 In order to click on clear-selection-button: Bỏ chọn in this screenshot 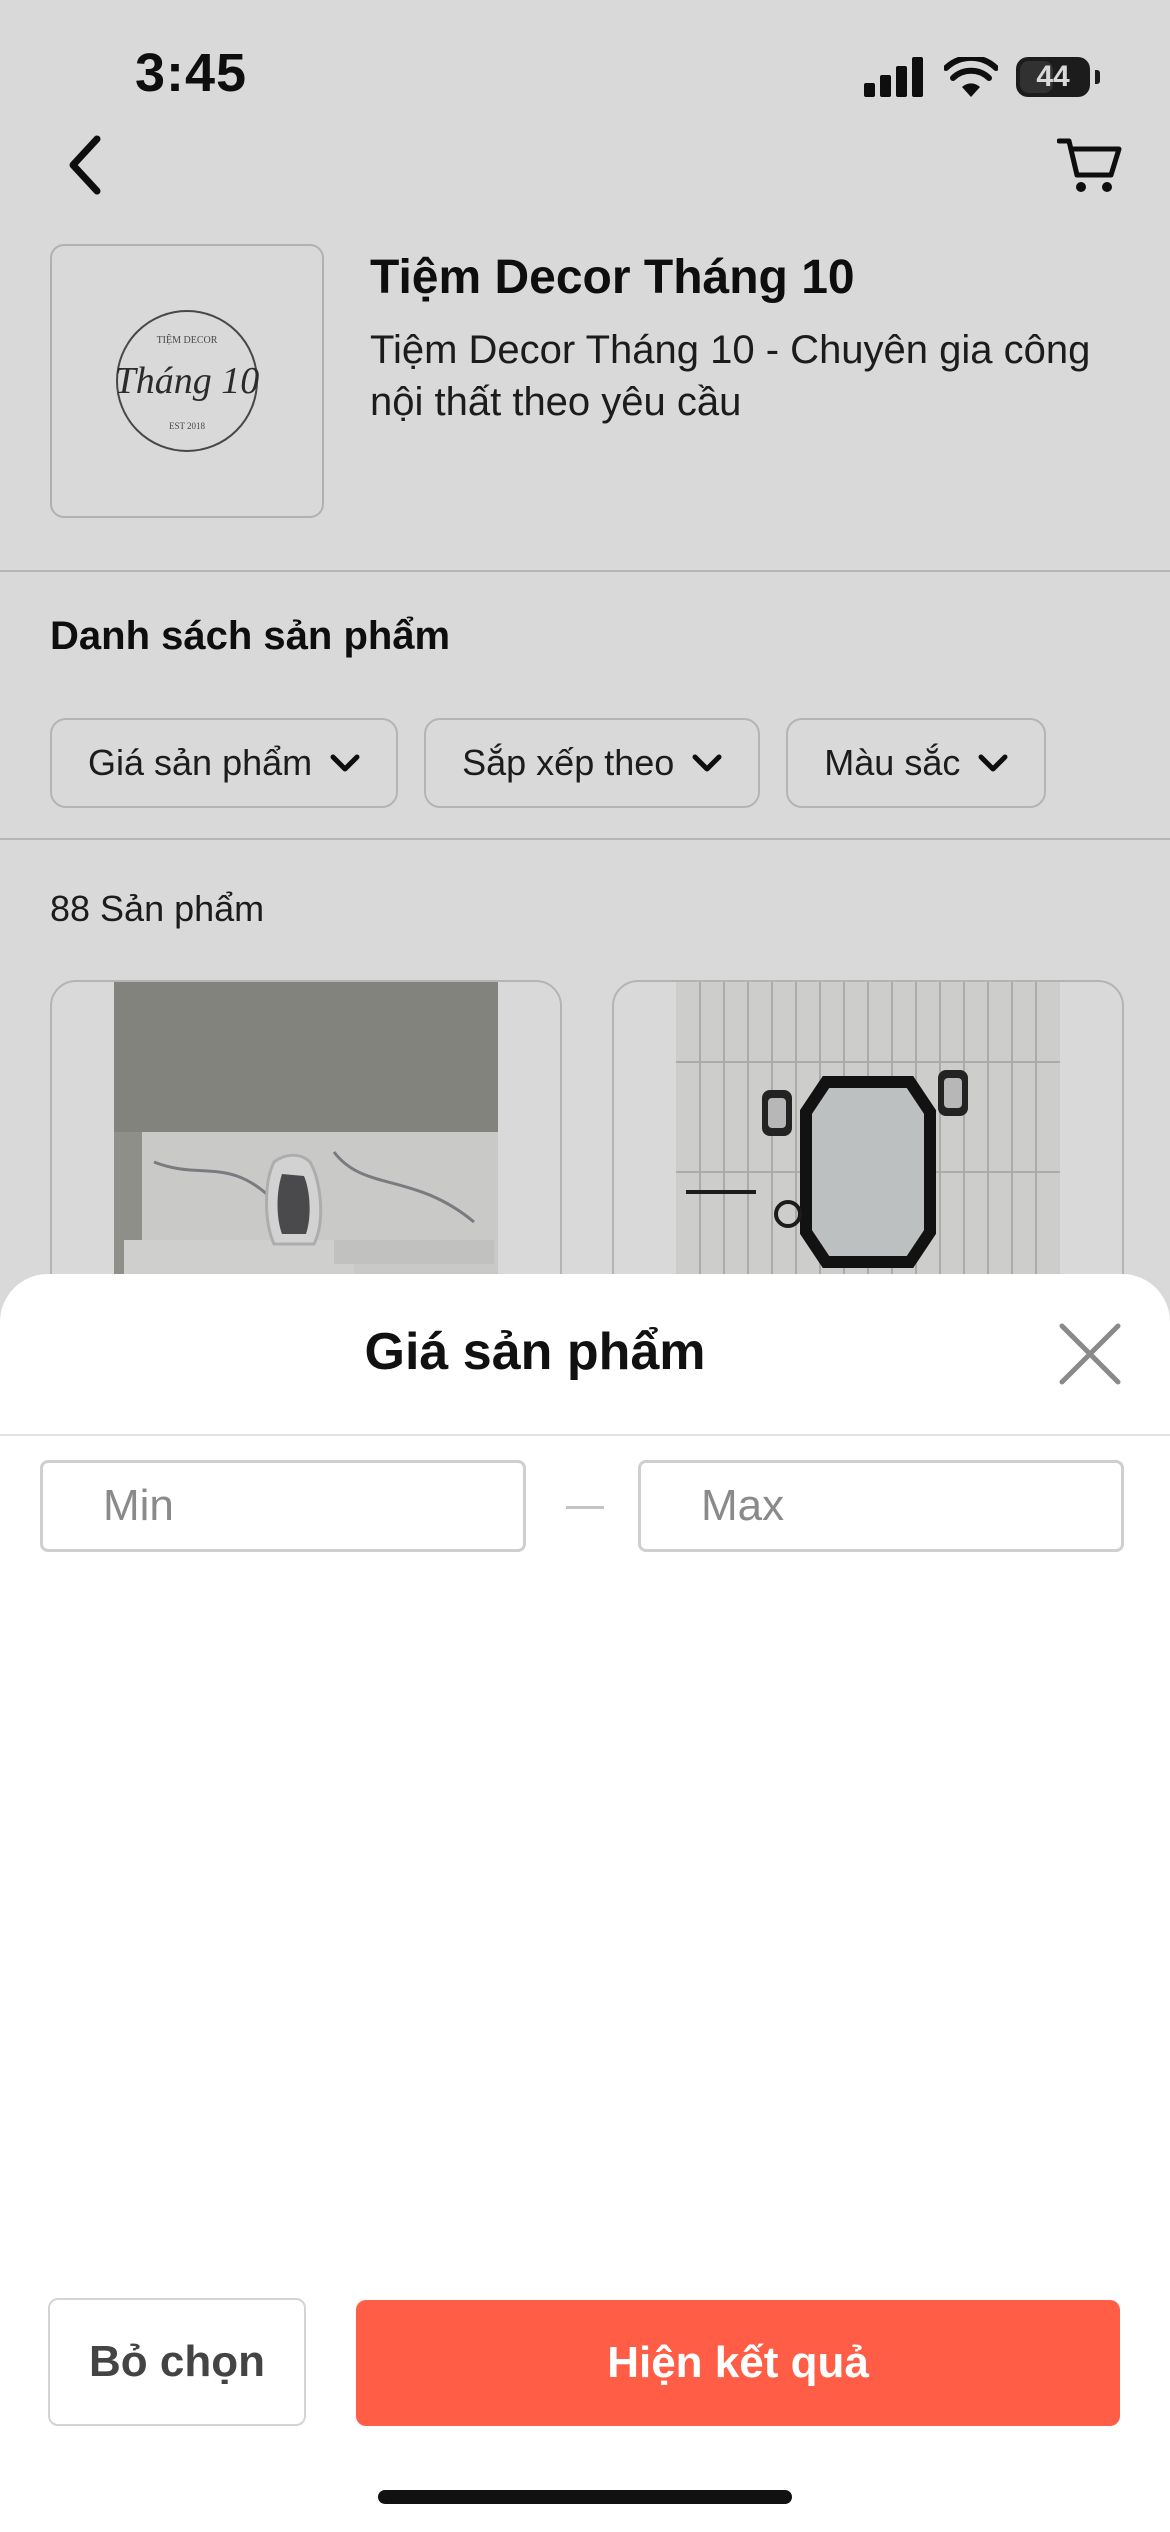, I will do `click(177, 2362)`.